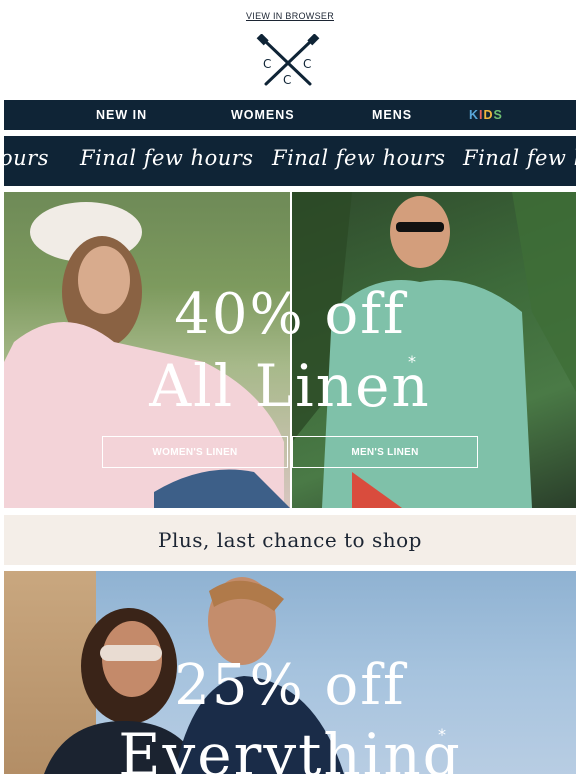 This screenshot has height=774, width=580. Describe the element at coordinates (290, 386) in the screenshot. I see `hero-title-line2: All Linen` at that location.